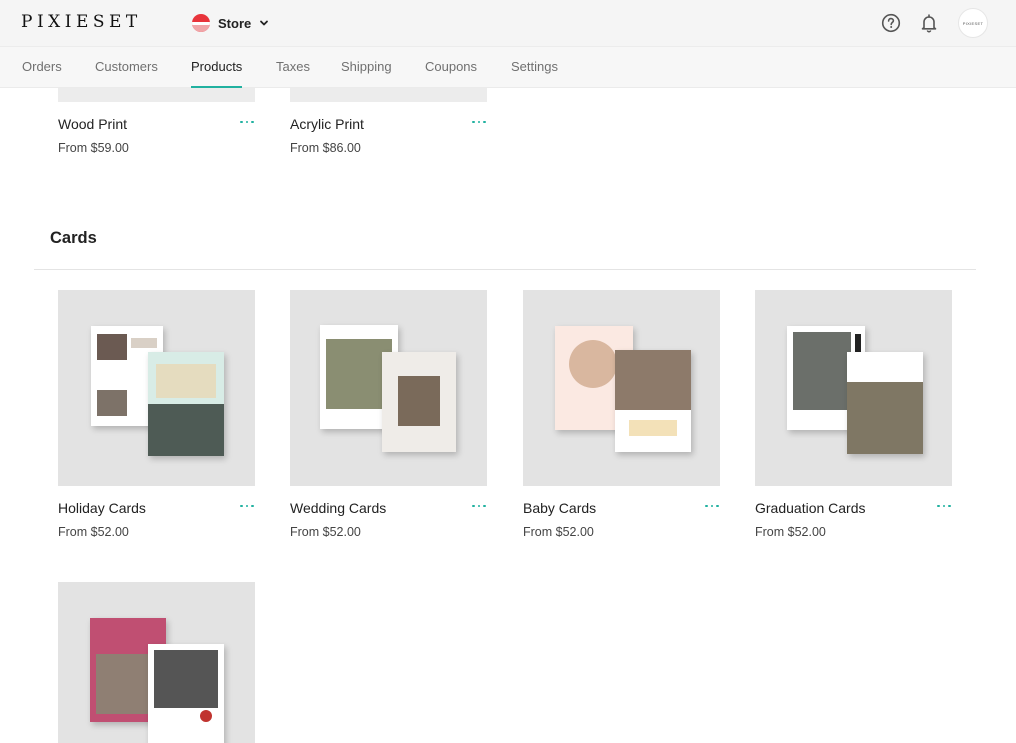 This screenshot has width=1016, height=743. I want to click on app-switcher-label: Store, so click(235, 23).